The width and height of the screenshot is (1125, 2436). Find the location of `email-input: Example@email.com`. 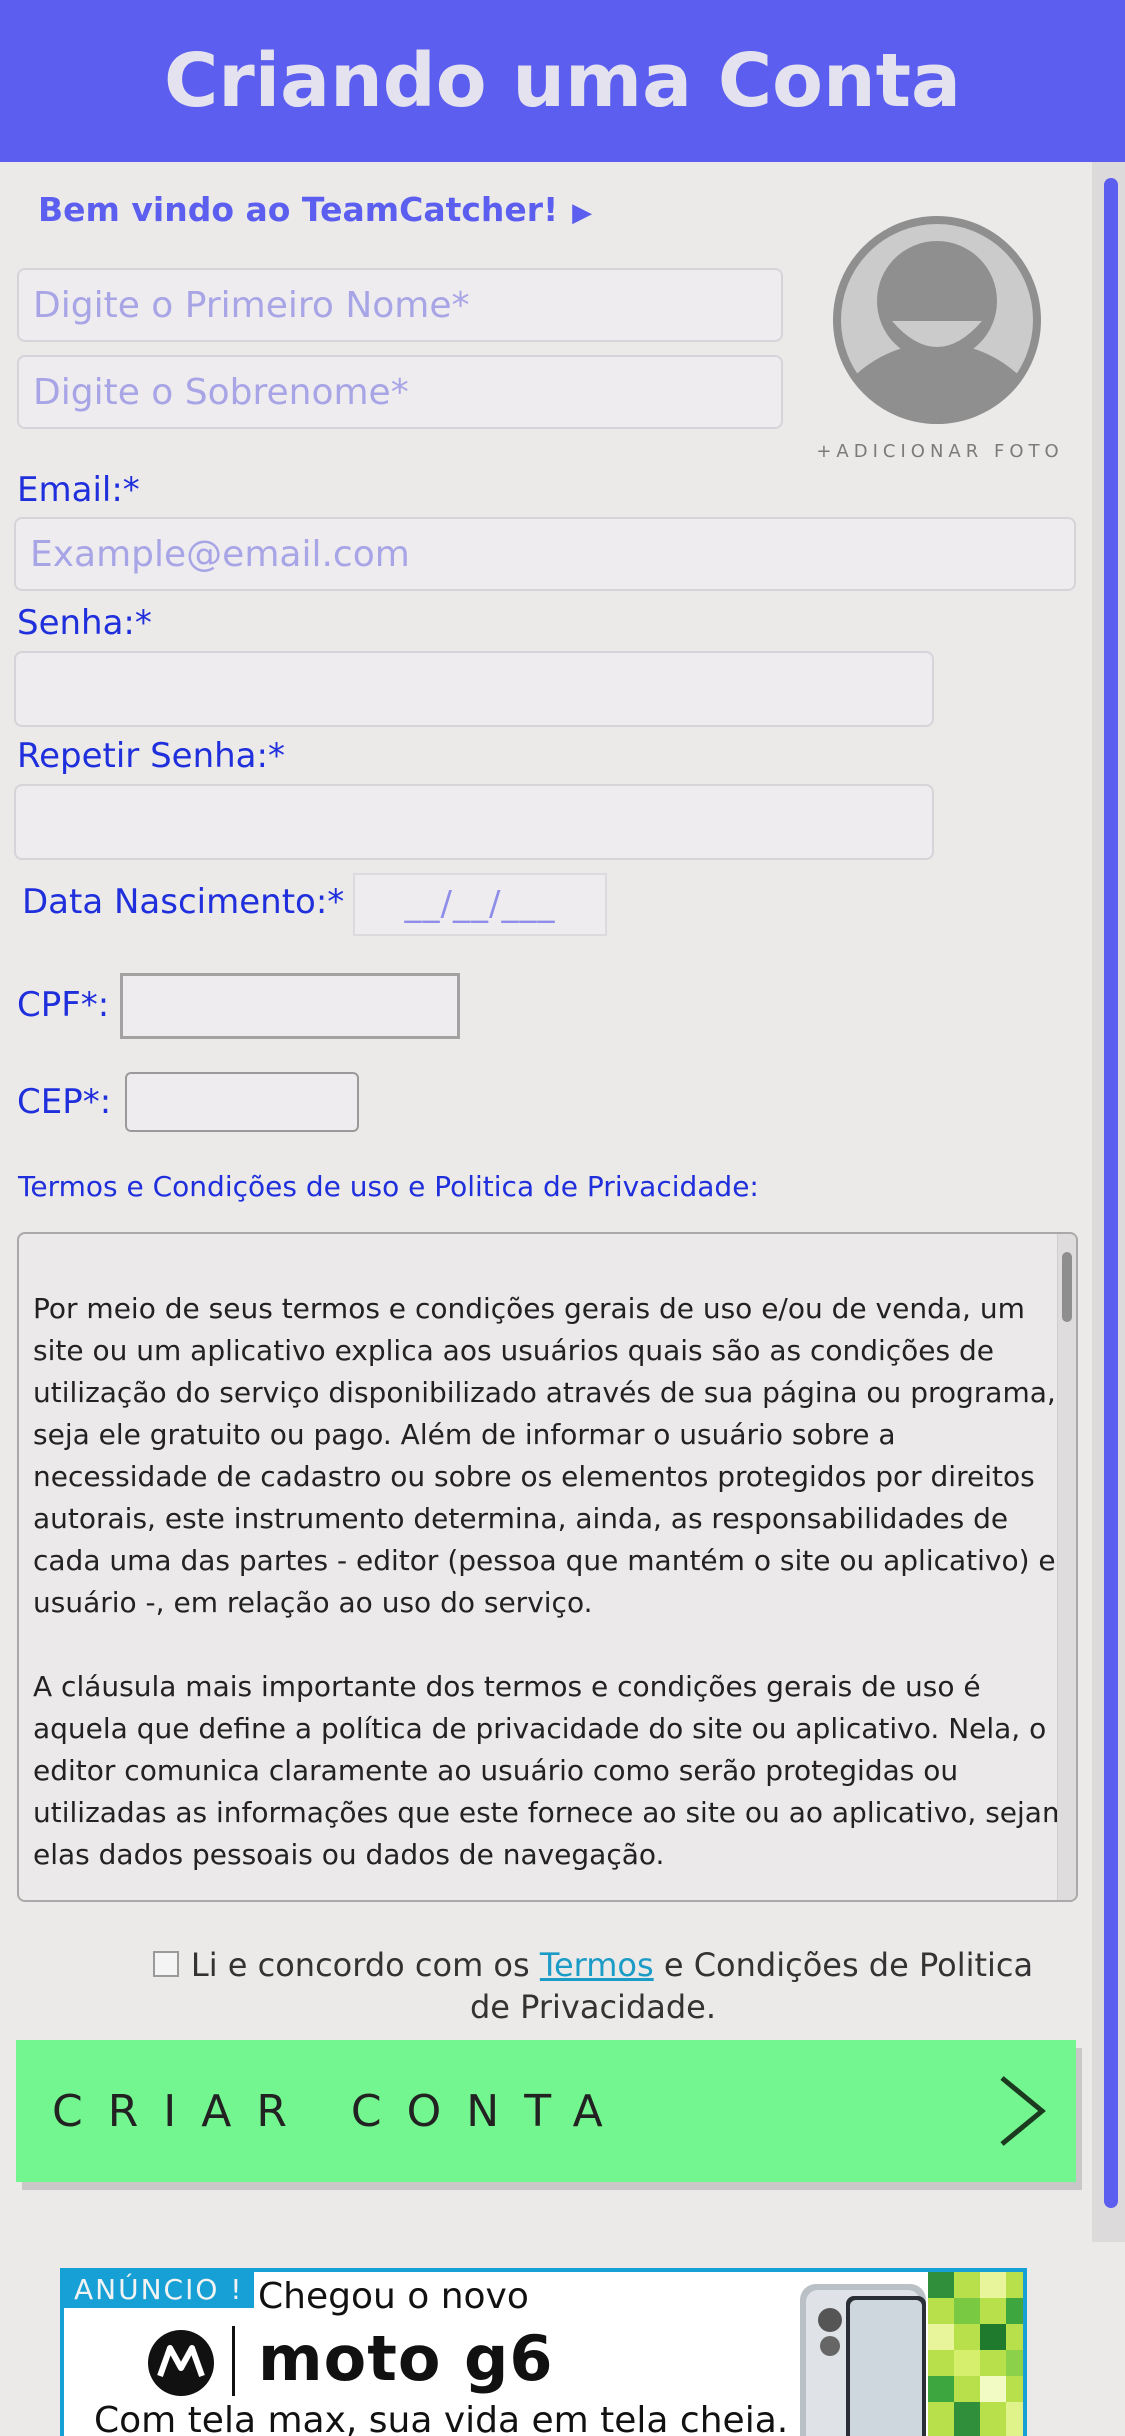

email-input: Example@email.com is located at coordinates (545, 554).